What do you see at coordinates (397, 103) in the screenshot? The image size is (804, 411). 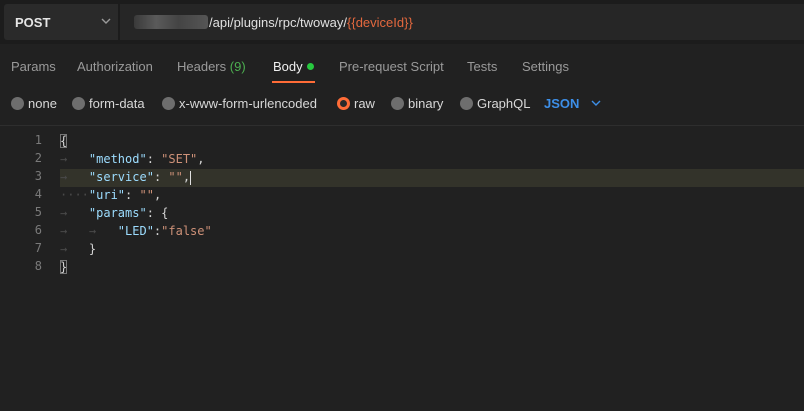 I see `radio-binary` at bounding box center [397, 103].